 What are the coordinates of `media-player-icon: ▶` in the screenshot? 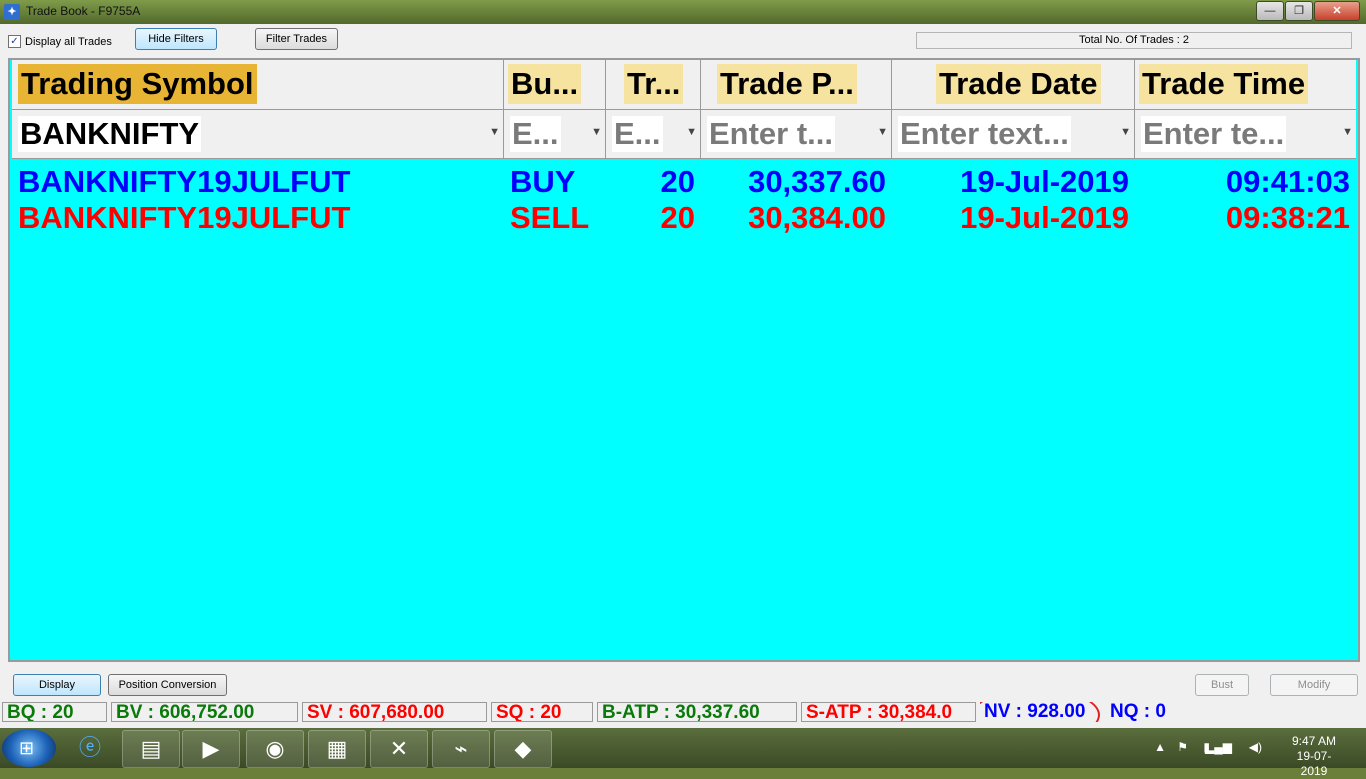 It's located at (211, 749).